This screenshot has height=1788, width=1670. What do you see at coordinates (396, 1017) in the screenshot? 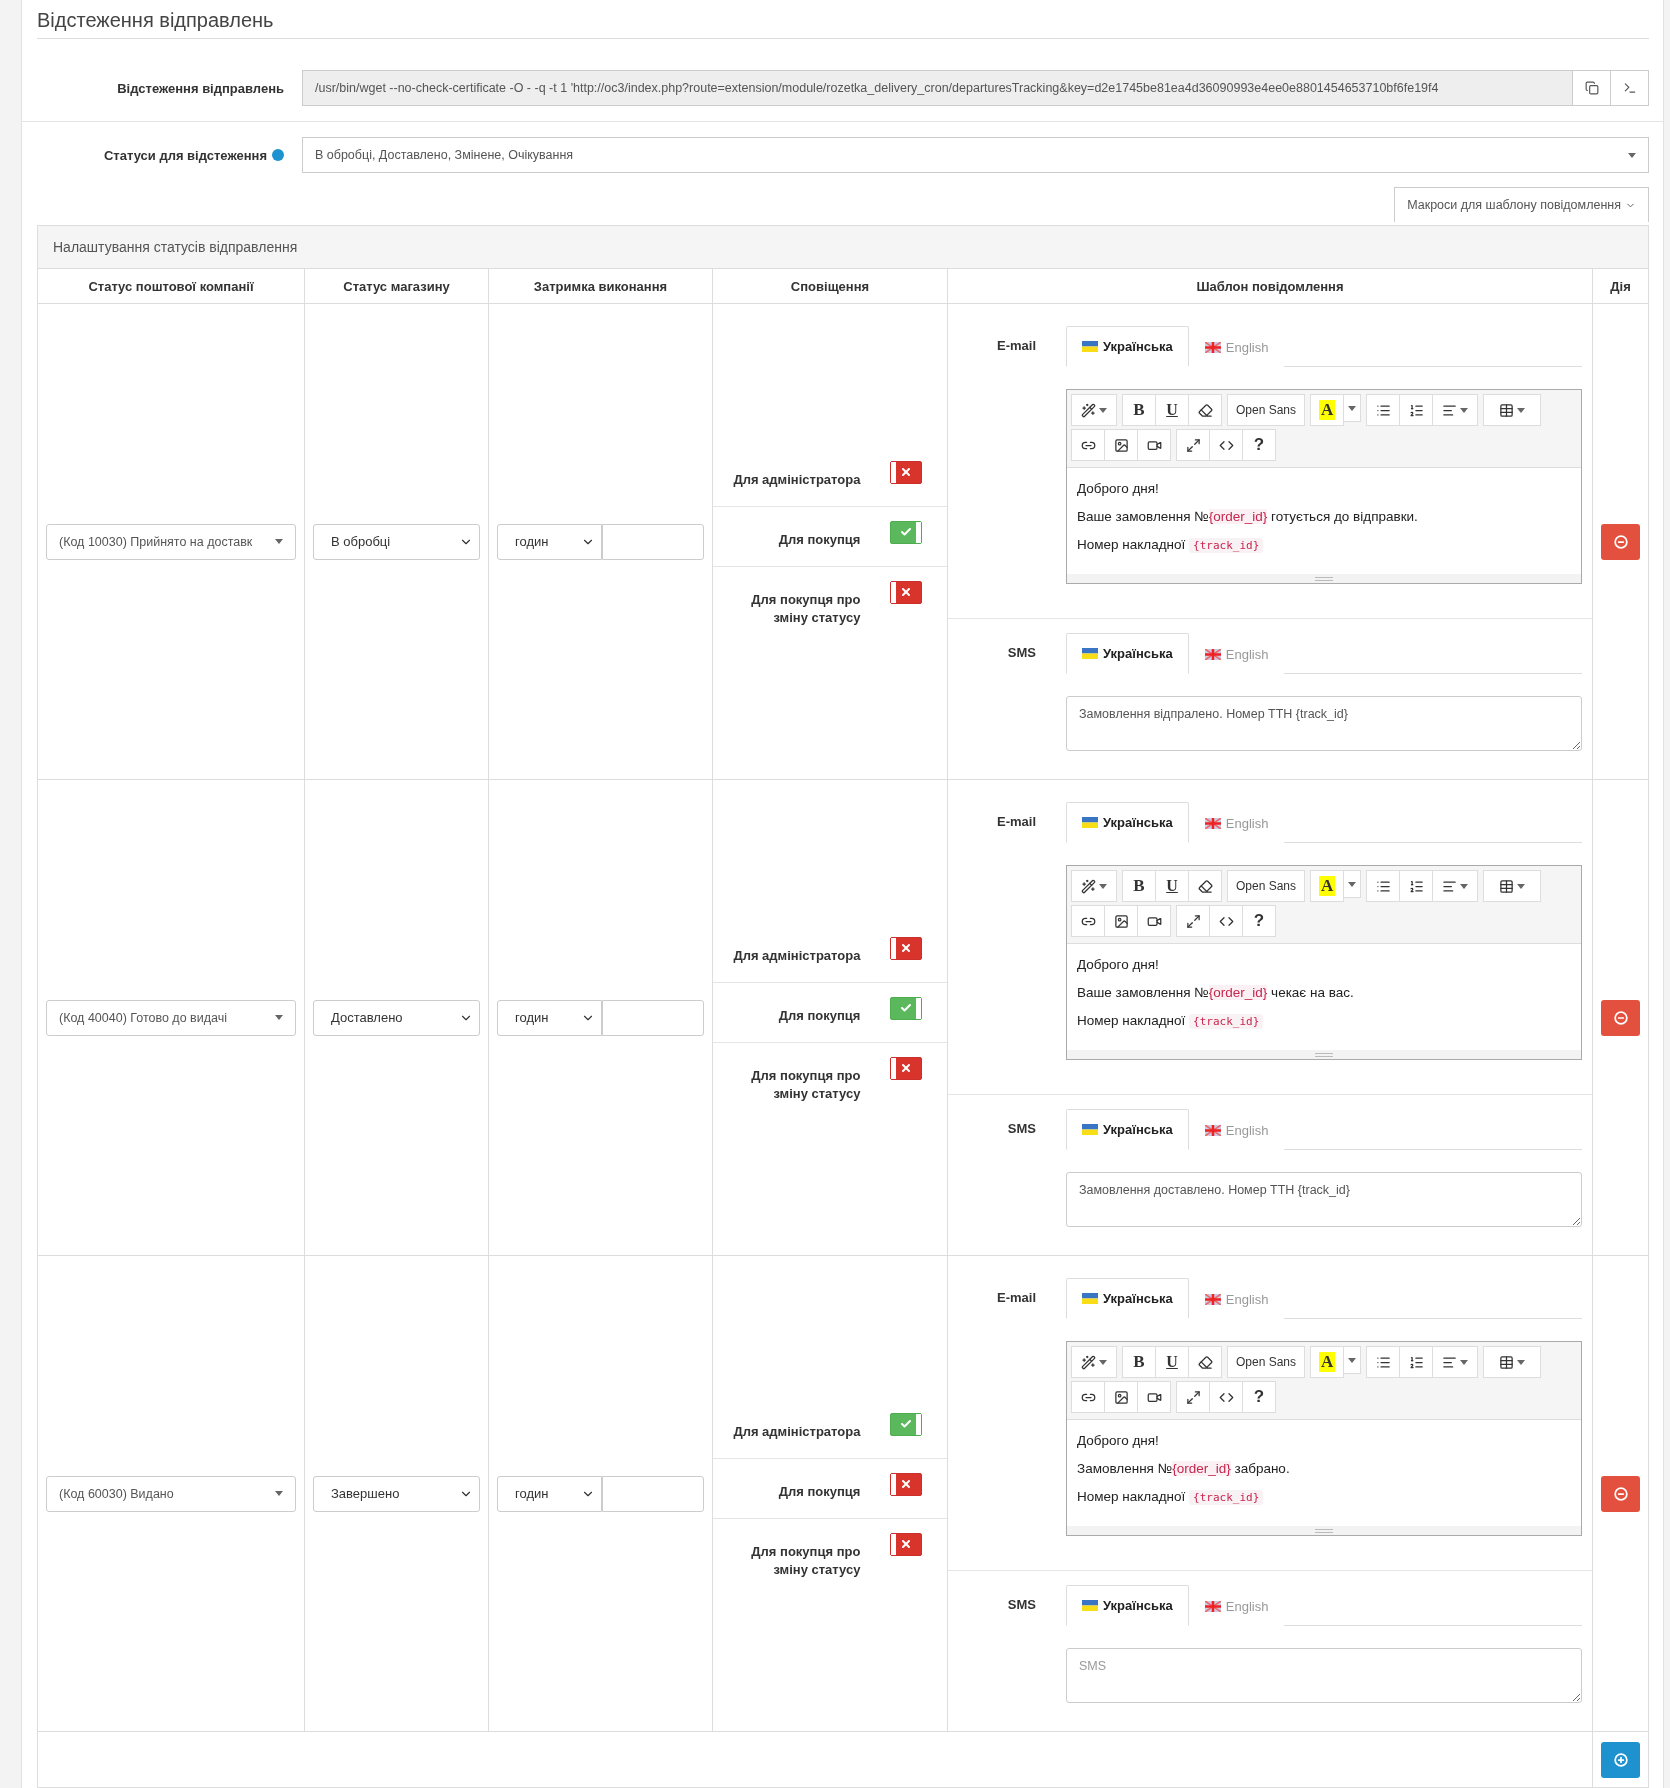
I see `store-status-select: Доставлено` at bounding box center [396, 1017].